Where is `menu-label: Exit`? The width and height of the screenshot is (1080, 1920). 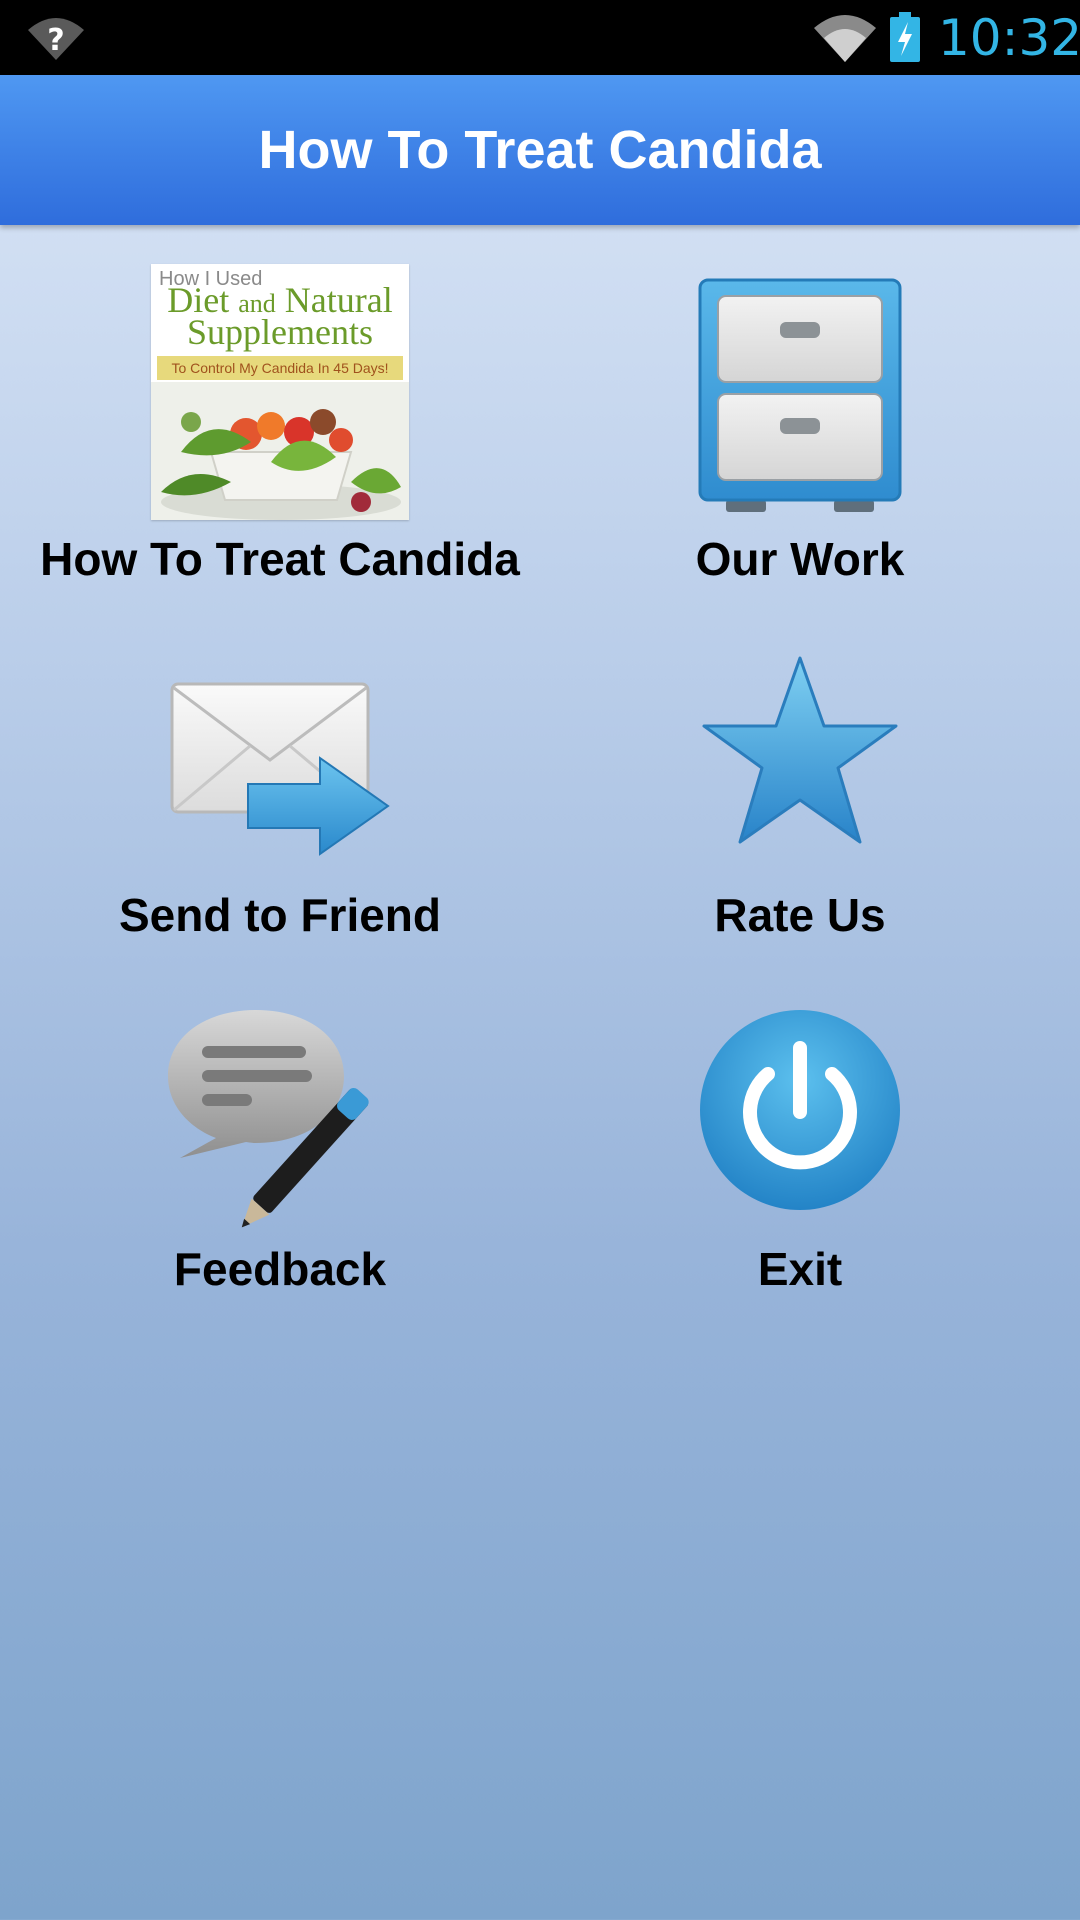
menu-label: Exit is located at coordinates (800, 1269).